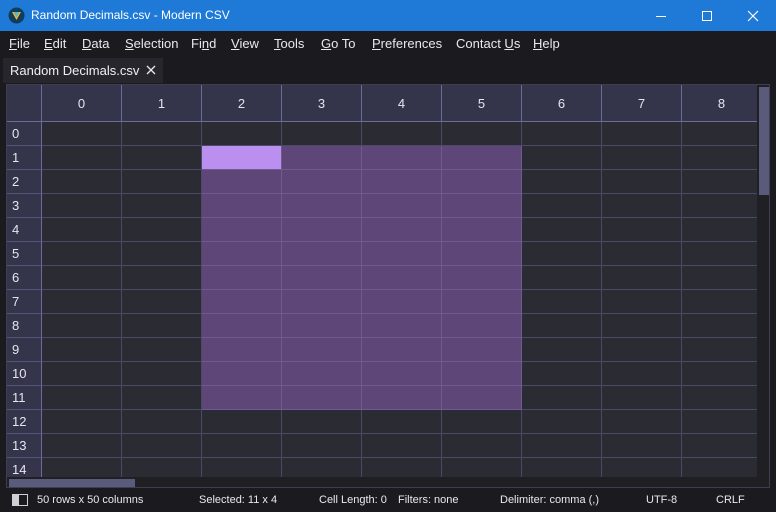 The width and height of the screenshot is (776, 512). What do you see at coordinates (722, 103) in the screenshot?
I see `column-header: 8` at bounding box center [722, 103].